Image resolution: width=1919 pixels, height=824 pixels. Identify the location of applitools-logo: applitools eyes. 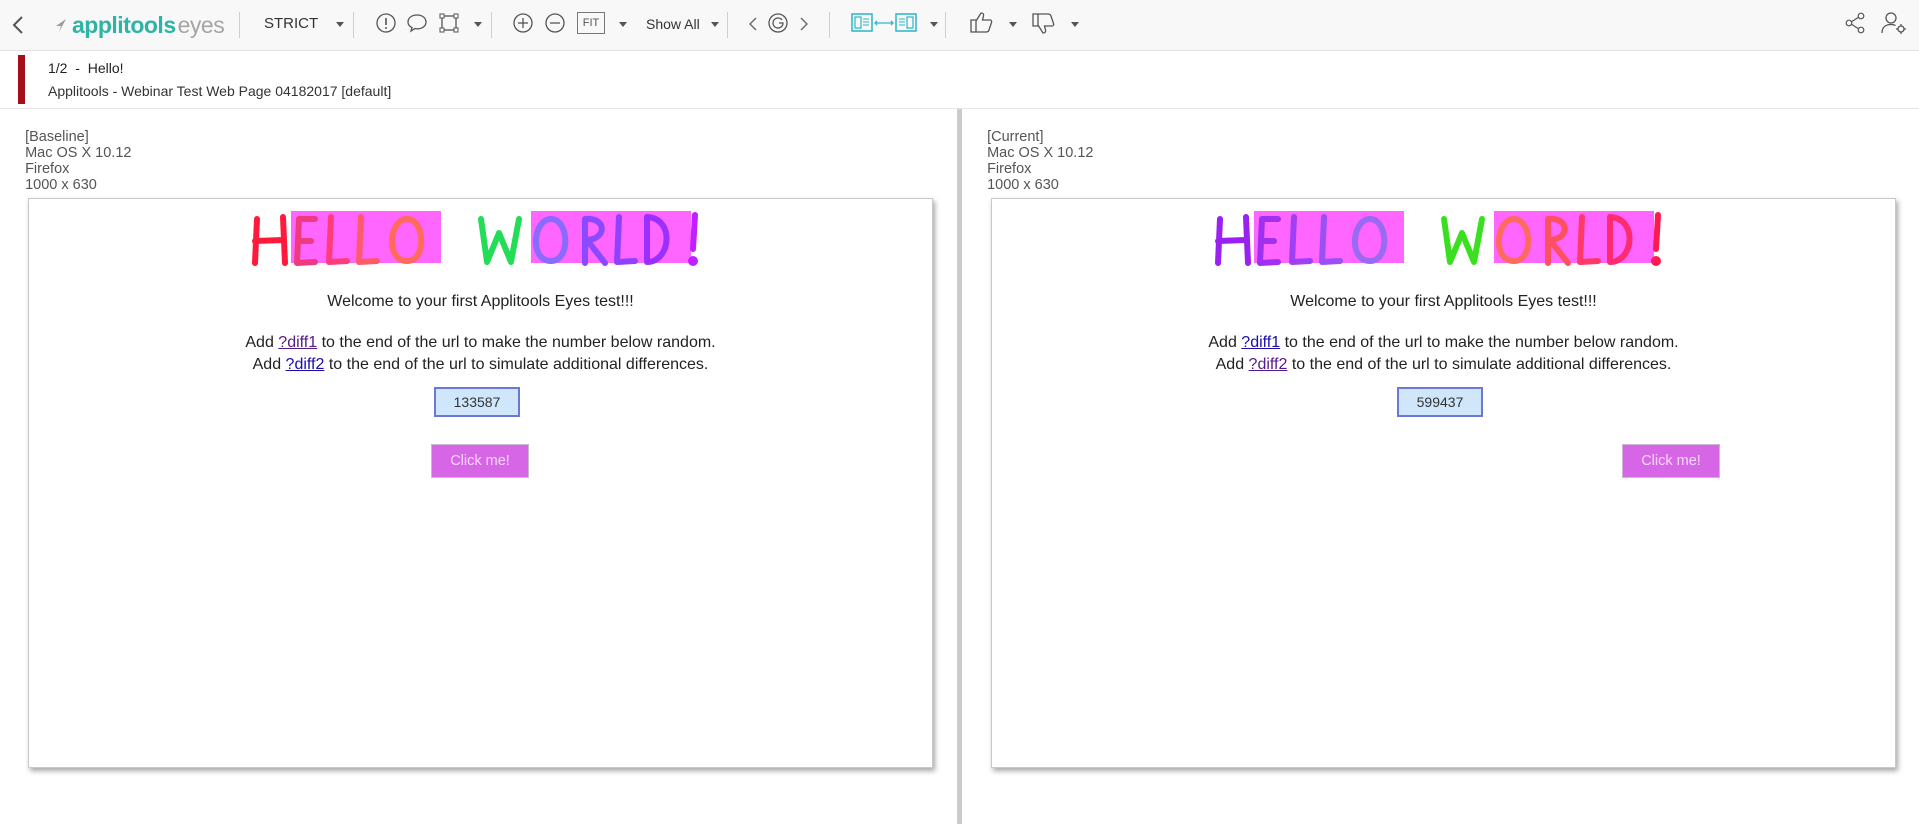
(139, 25).